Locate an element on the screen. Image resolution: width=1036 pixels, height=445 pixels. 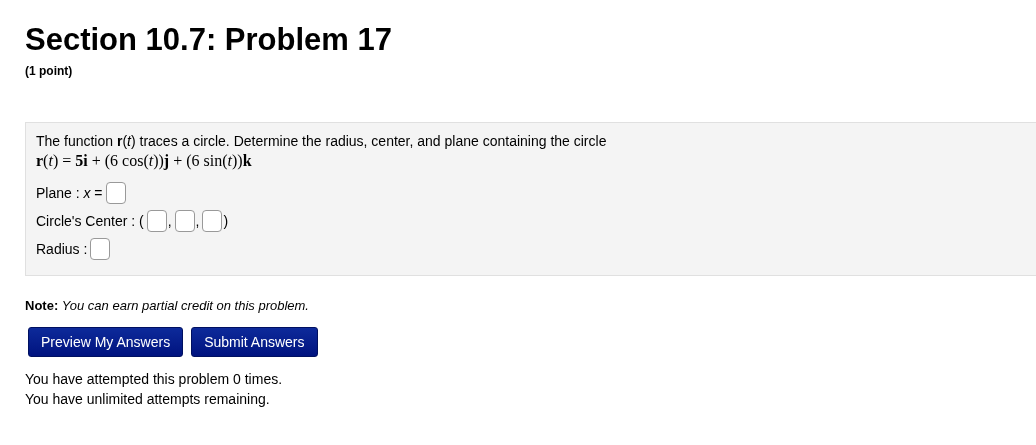
submit-button: Preview My Answers is located at coordinates (106, 342).